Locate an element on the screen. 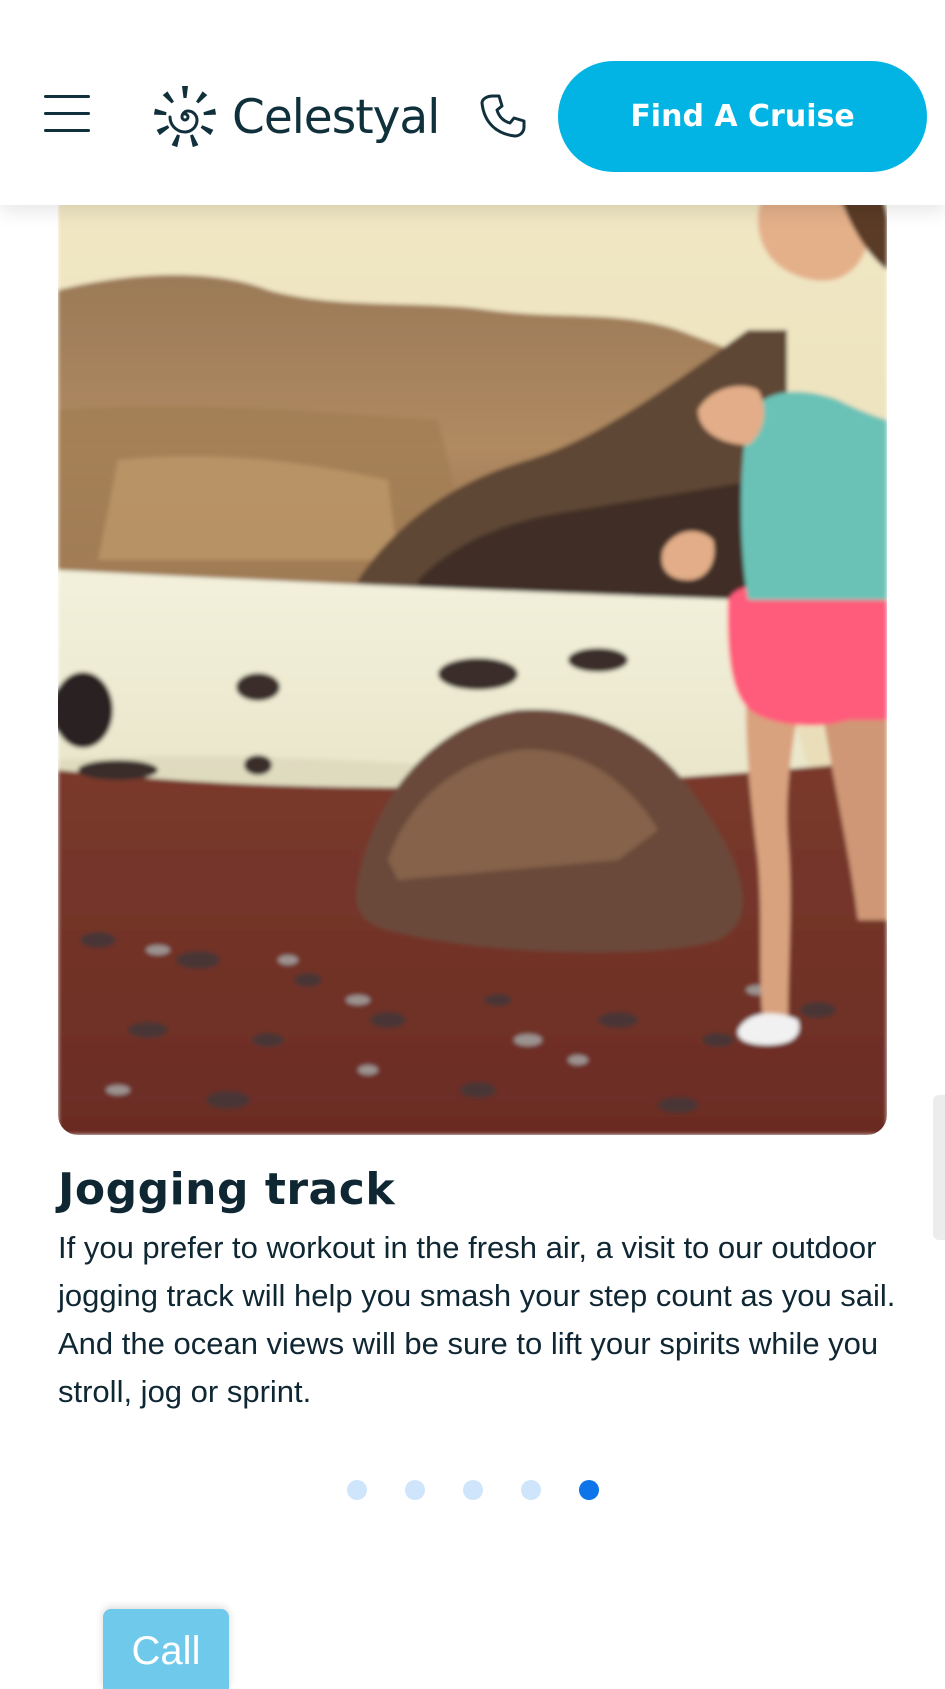 The height and width of the screenshot is (1689, 945). phone-icon is located at coordinates (502, 116).